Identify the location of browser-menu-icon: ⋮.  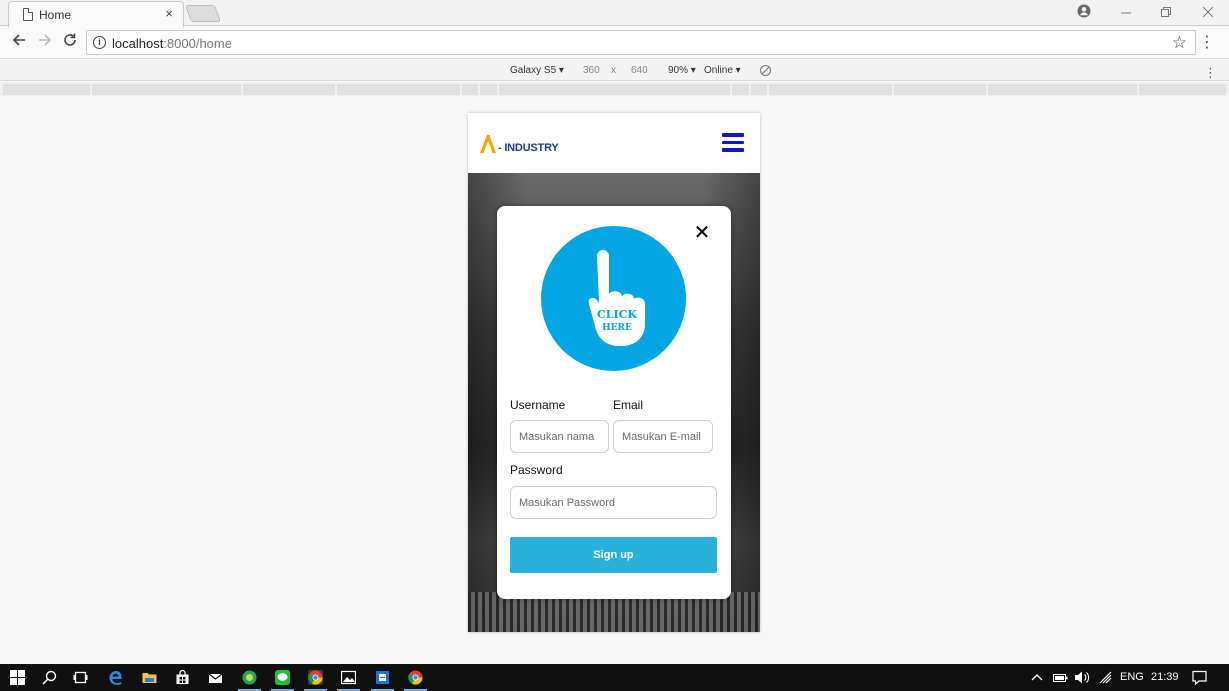
(1207, 42).